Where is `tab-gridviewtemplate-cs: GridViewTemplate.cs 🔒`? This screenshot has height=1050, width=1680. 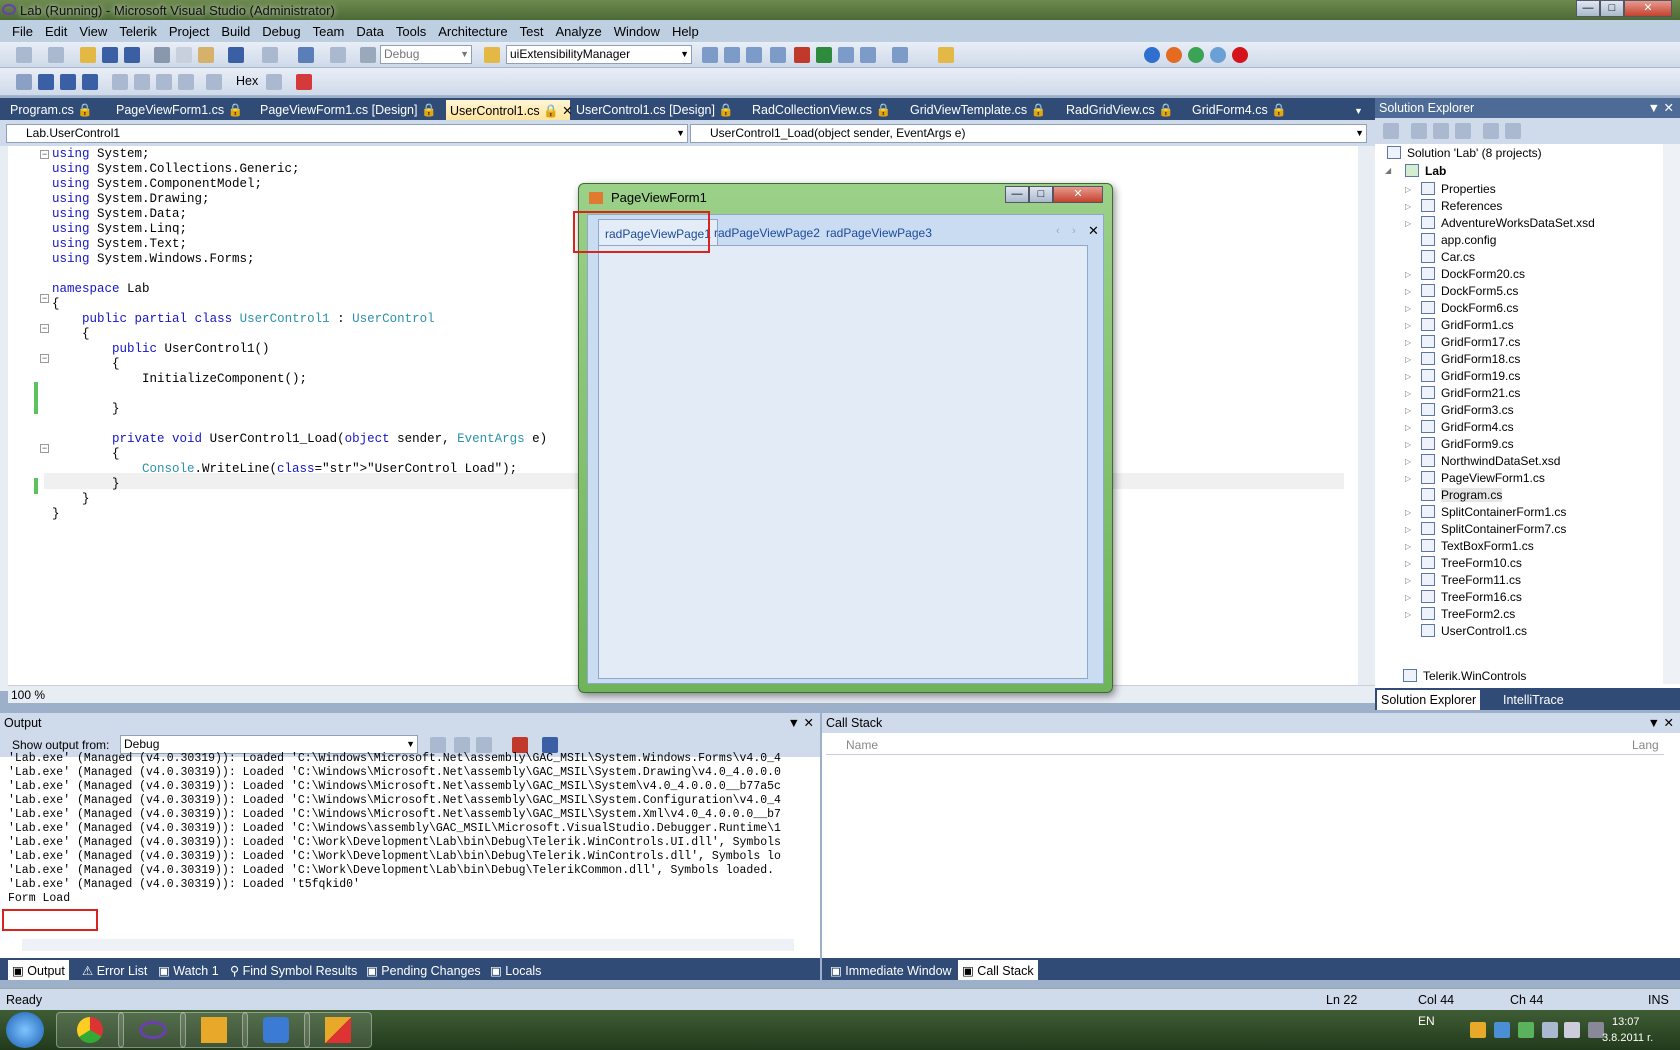
tab-gridviewtemplate-cs: GridViewTemplate.cs 🔒 is located at coordinates (978, 110).